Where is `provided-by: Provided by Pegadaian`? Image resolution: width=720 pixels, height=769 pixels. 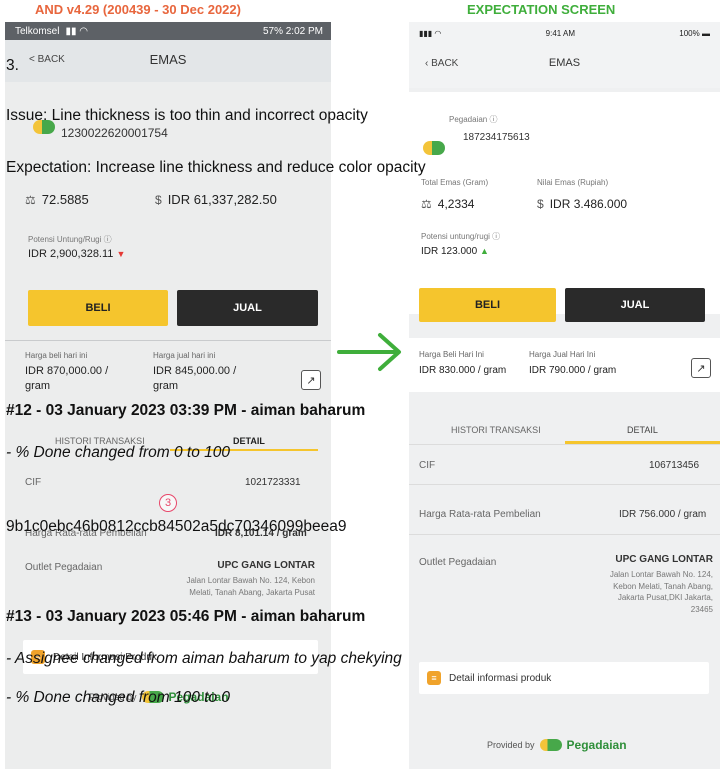
provided-by: Provided by Pegadaian is located at coordinates (557, 745).